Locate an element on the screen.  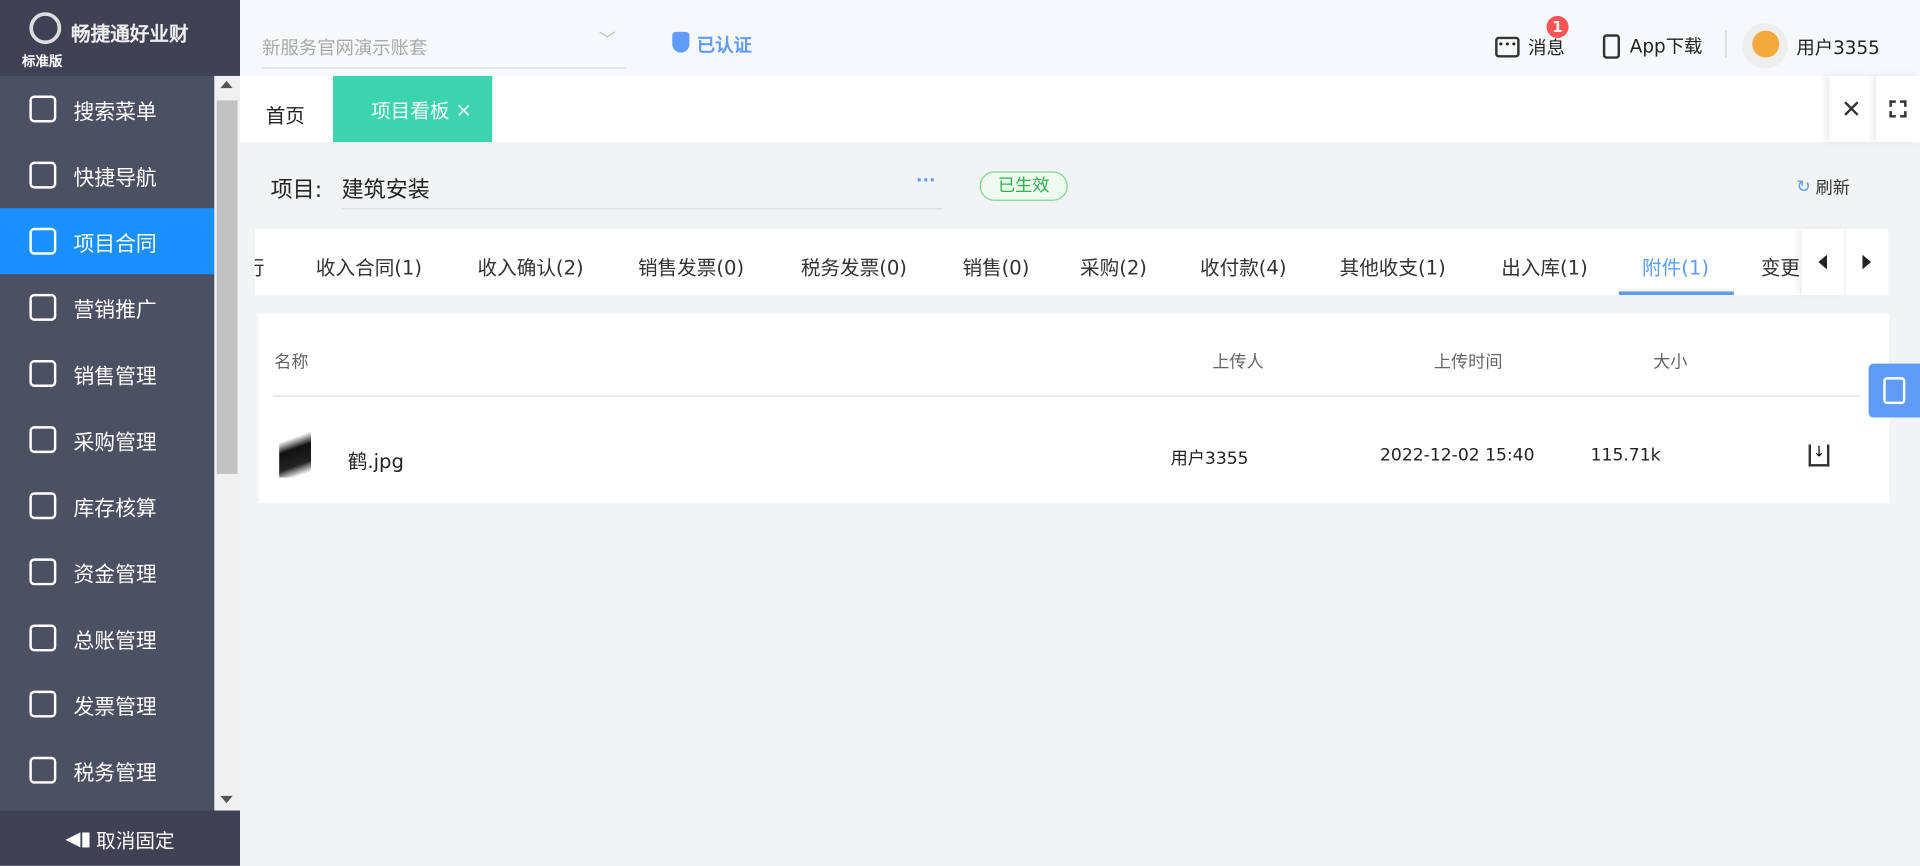
logo-icon is located at coordinates (45, 28).